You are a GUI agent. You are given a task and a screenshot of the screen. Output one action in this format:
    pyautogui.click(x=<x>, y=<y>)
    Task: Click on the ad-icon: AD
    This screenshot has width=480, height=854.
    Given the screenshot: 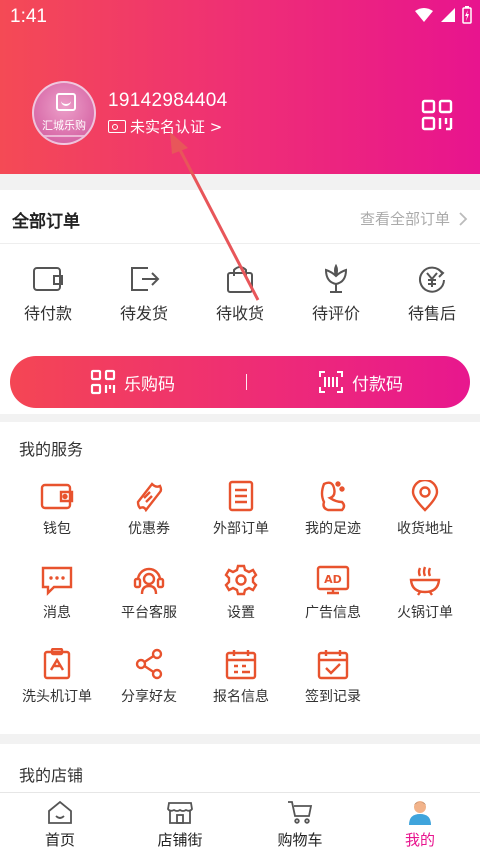 What is the action you would take?
    pyautogui.click(x=333, y=580)
    